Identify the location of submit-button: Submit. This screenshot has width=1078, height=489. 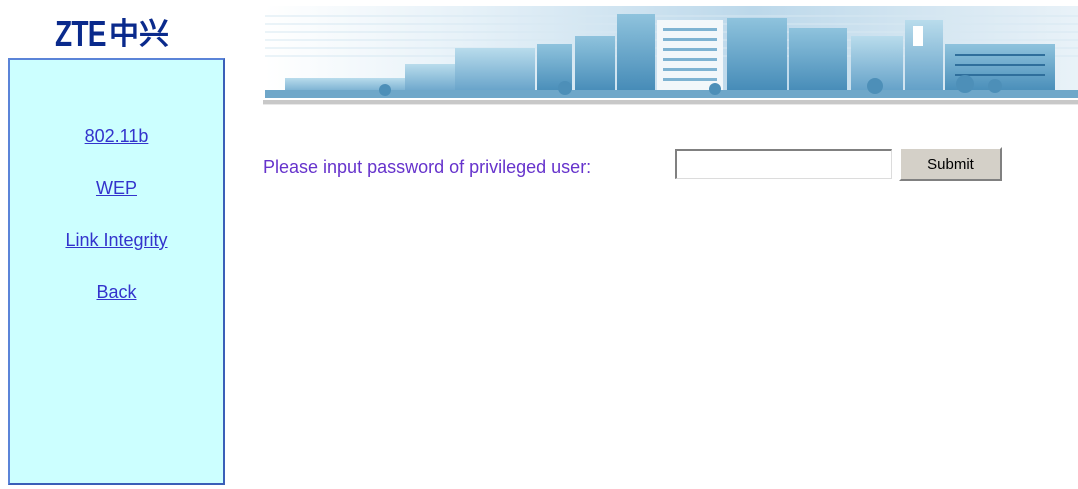
(950, 164).